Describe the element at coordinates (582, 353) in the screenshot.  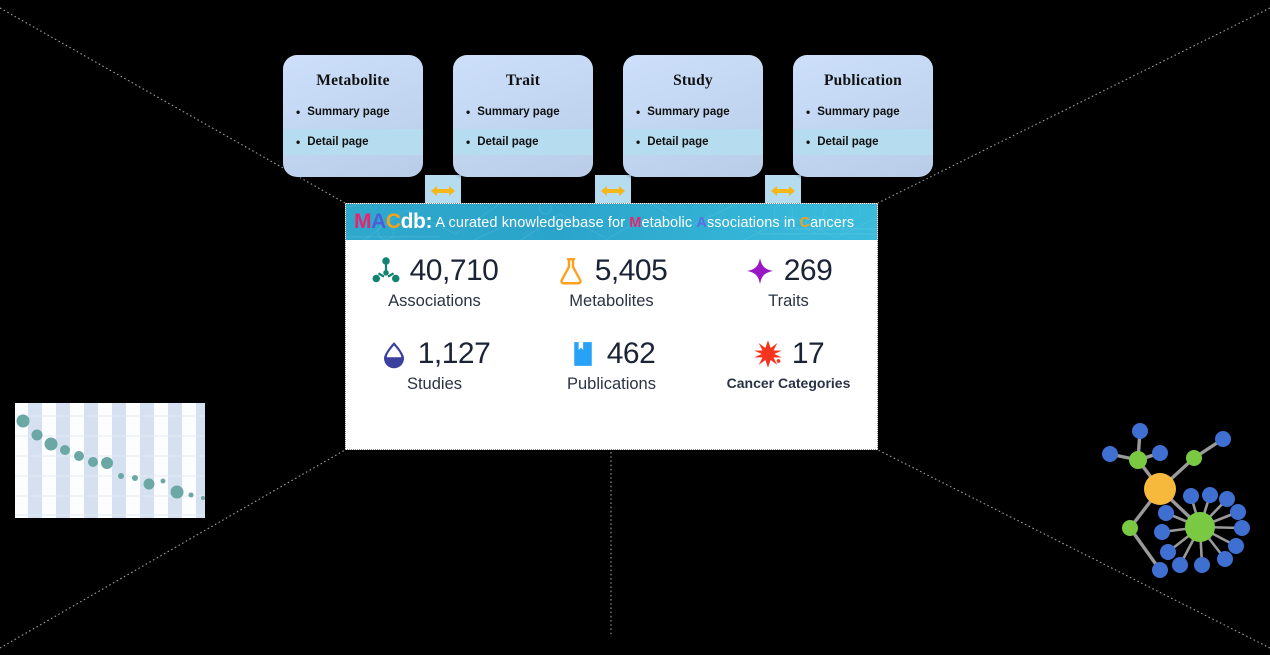
I see `bookmark-icon` at that location.